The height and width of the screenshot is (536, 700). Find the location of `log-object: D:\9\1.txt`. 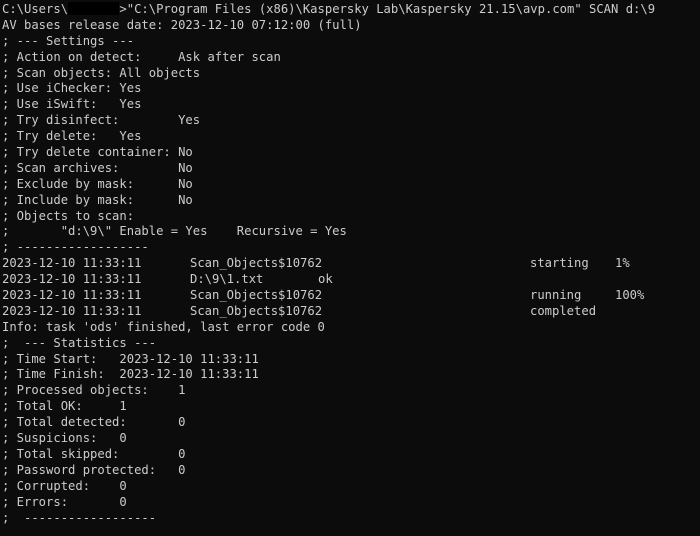

log-object: D:\9\1.txt is located at coordinates (227, 279).